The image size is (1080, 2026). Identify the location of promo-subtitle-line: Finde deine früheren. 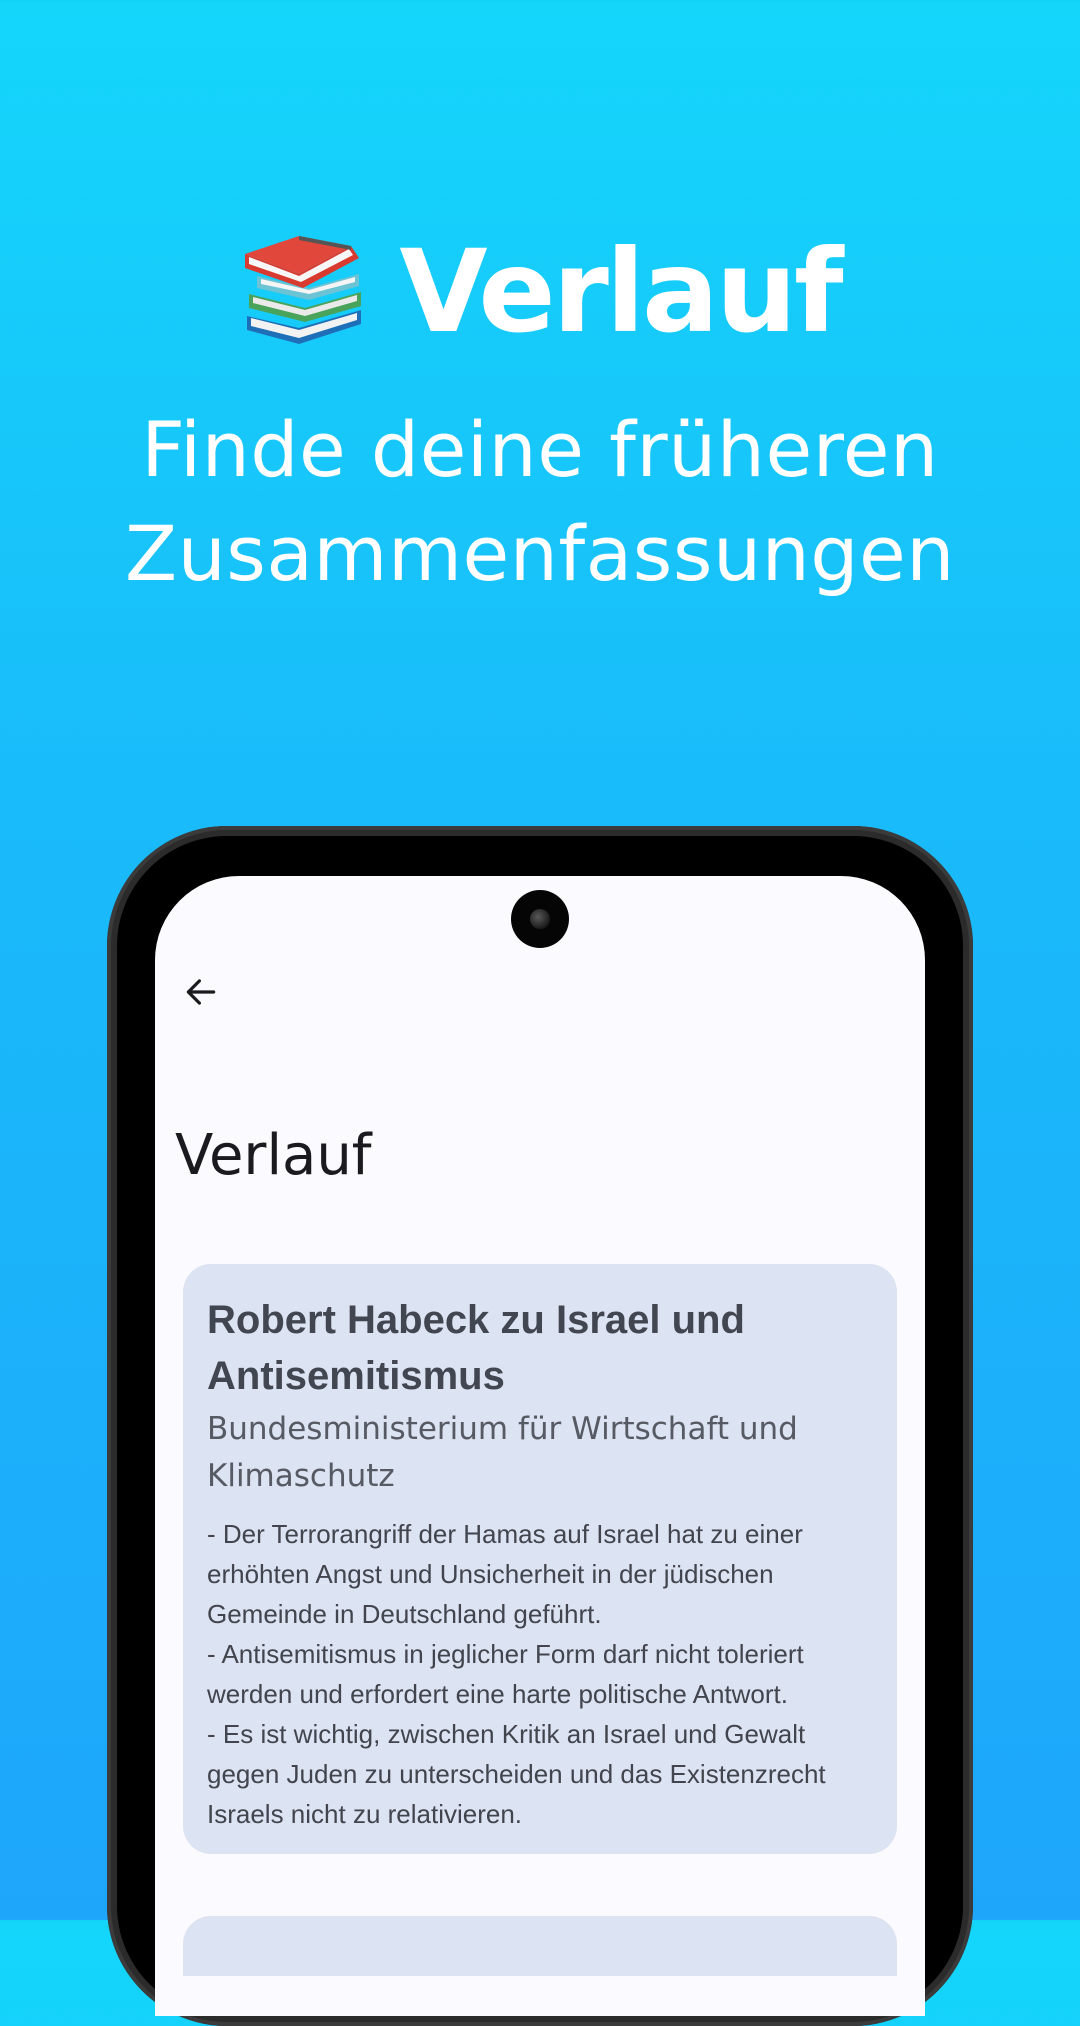
(540, 449).